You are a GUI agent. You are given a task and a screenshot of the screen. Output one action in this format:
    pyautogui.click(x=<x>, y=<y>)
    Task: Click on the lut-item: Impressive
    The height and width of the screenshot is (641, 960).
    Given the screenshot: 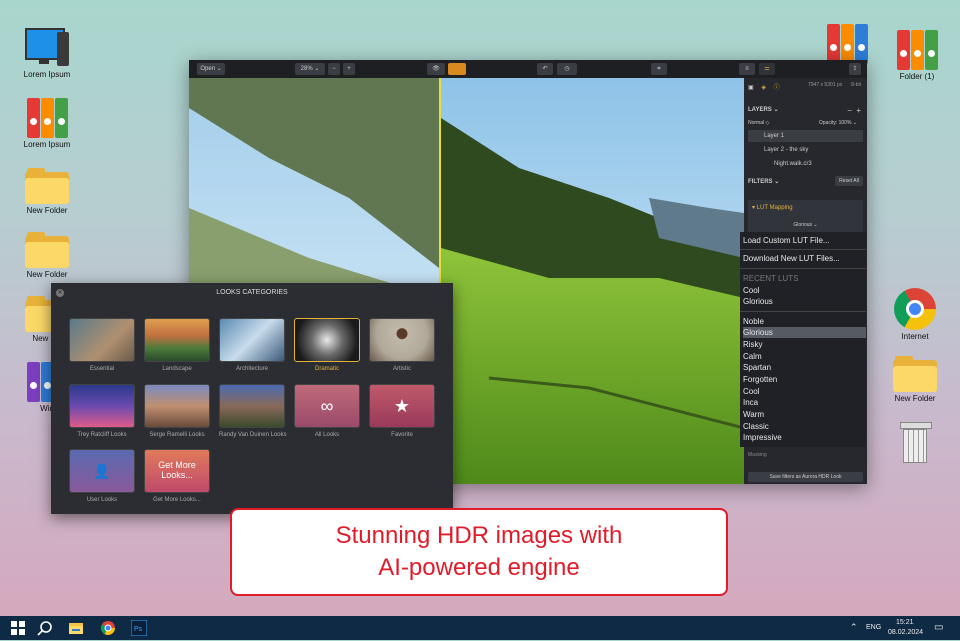 What is the action you would take?
    pyautogui.click(x=804, y=437)
    